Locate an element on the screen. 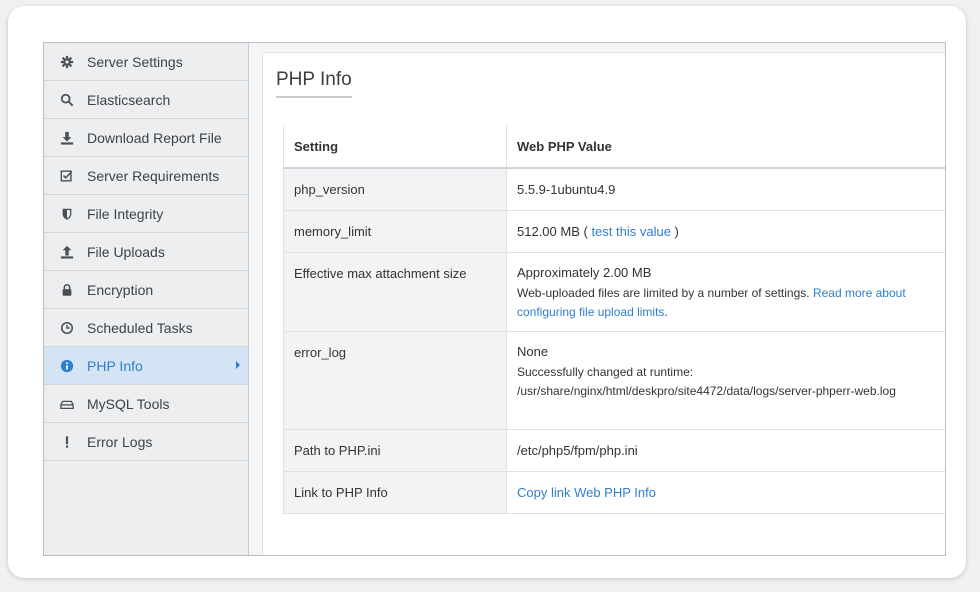 The width and height of the screenshot is (980, 592). sidebar-item-server-settings: Server Settings is located at coordinates (146, 62).